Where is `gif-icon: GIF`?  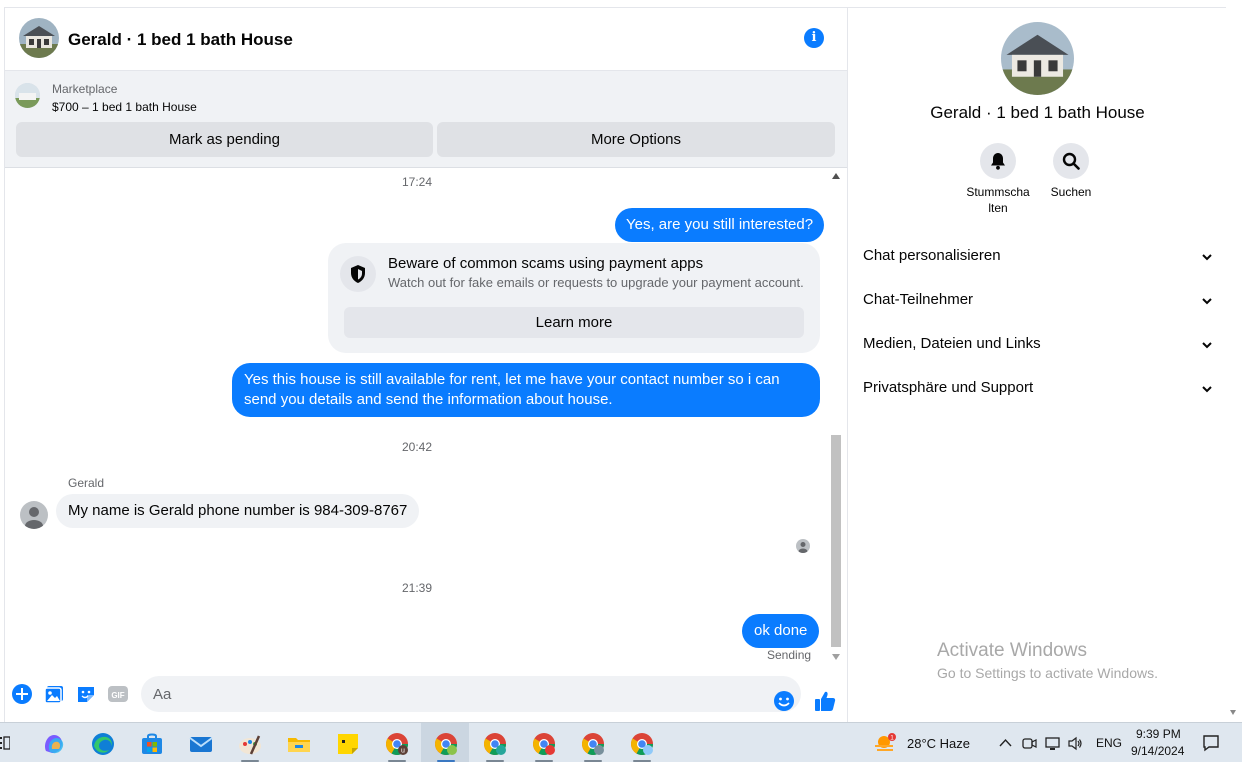 gif-icon: GIF is located at coordinates (118, 694).